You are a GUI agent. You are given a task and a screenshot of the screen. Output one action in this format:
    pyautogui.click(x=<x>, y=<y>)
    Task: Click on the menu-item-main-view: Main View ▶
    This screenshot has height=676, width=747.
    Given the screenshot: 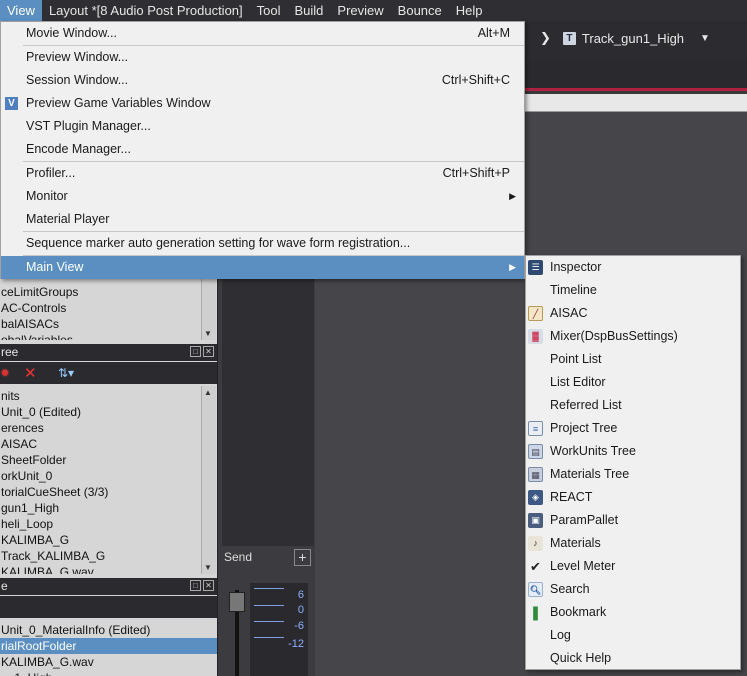 What is the action you would take?
    pyautogui.click(x=262, y=267)
    